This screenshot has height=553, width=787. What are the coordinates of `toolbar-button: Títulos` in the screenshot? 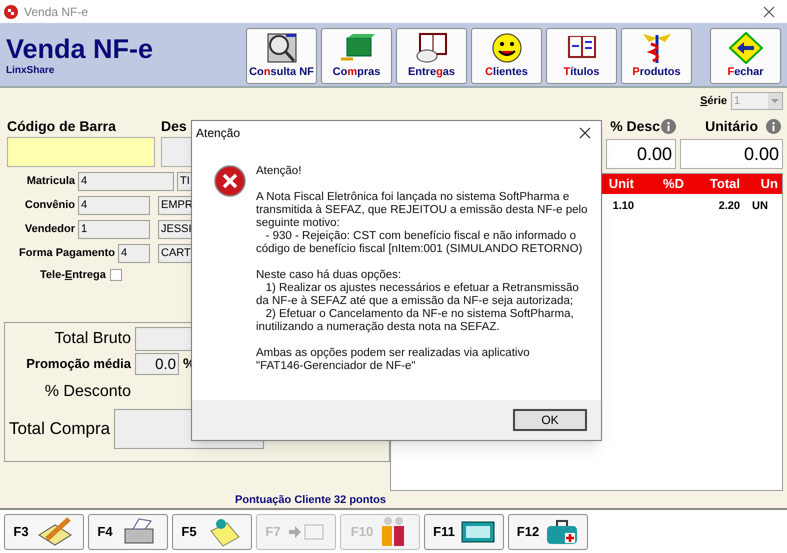 It's located at (581, 56).